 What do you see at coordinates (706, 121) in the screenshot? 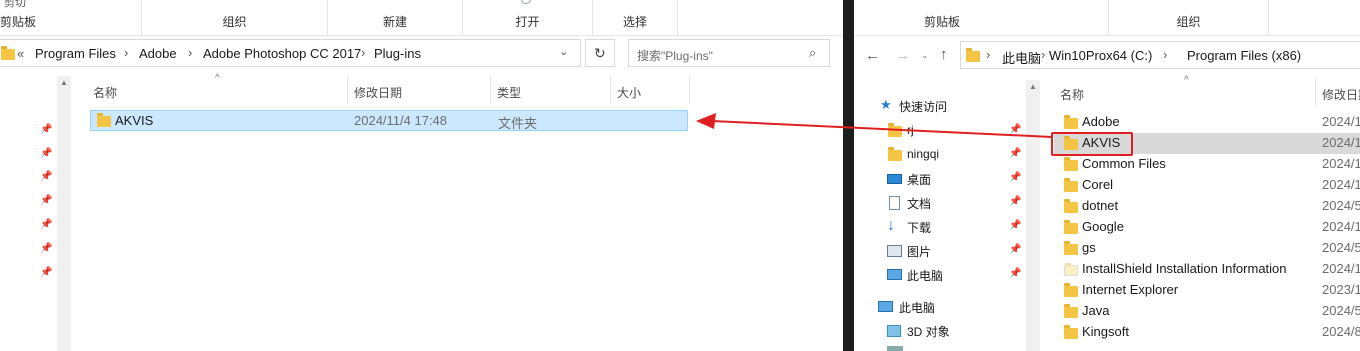
I see `arrow-head` at bounding box center [706, 121].